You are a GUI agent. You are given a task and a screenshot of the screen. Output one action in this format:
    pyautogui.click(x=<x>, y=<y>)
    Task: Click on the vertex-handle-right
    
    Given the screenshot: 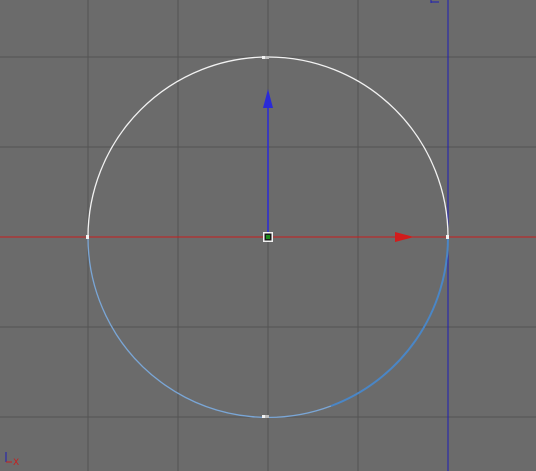 What is the action you would take?
    pyautogui.click(x=447, y=237)
    